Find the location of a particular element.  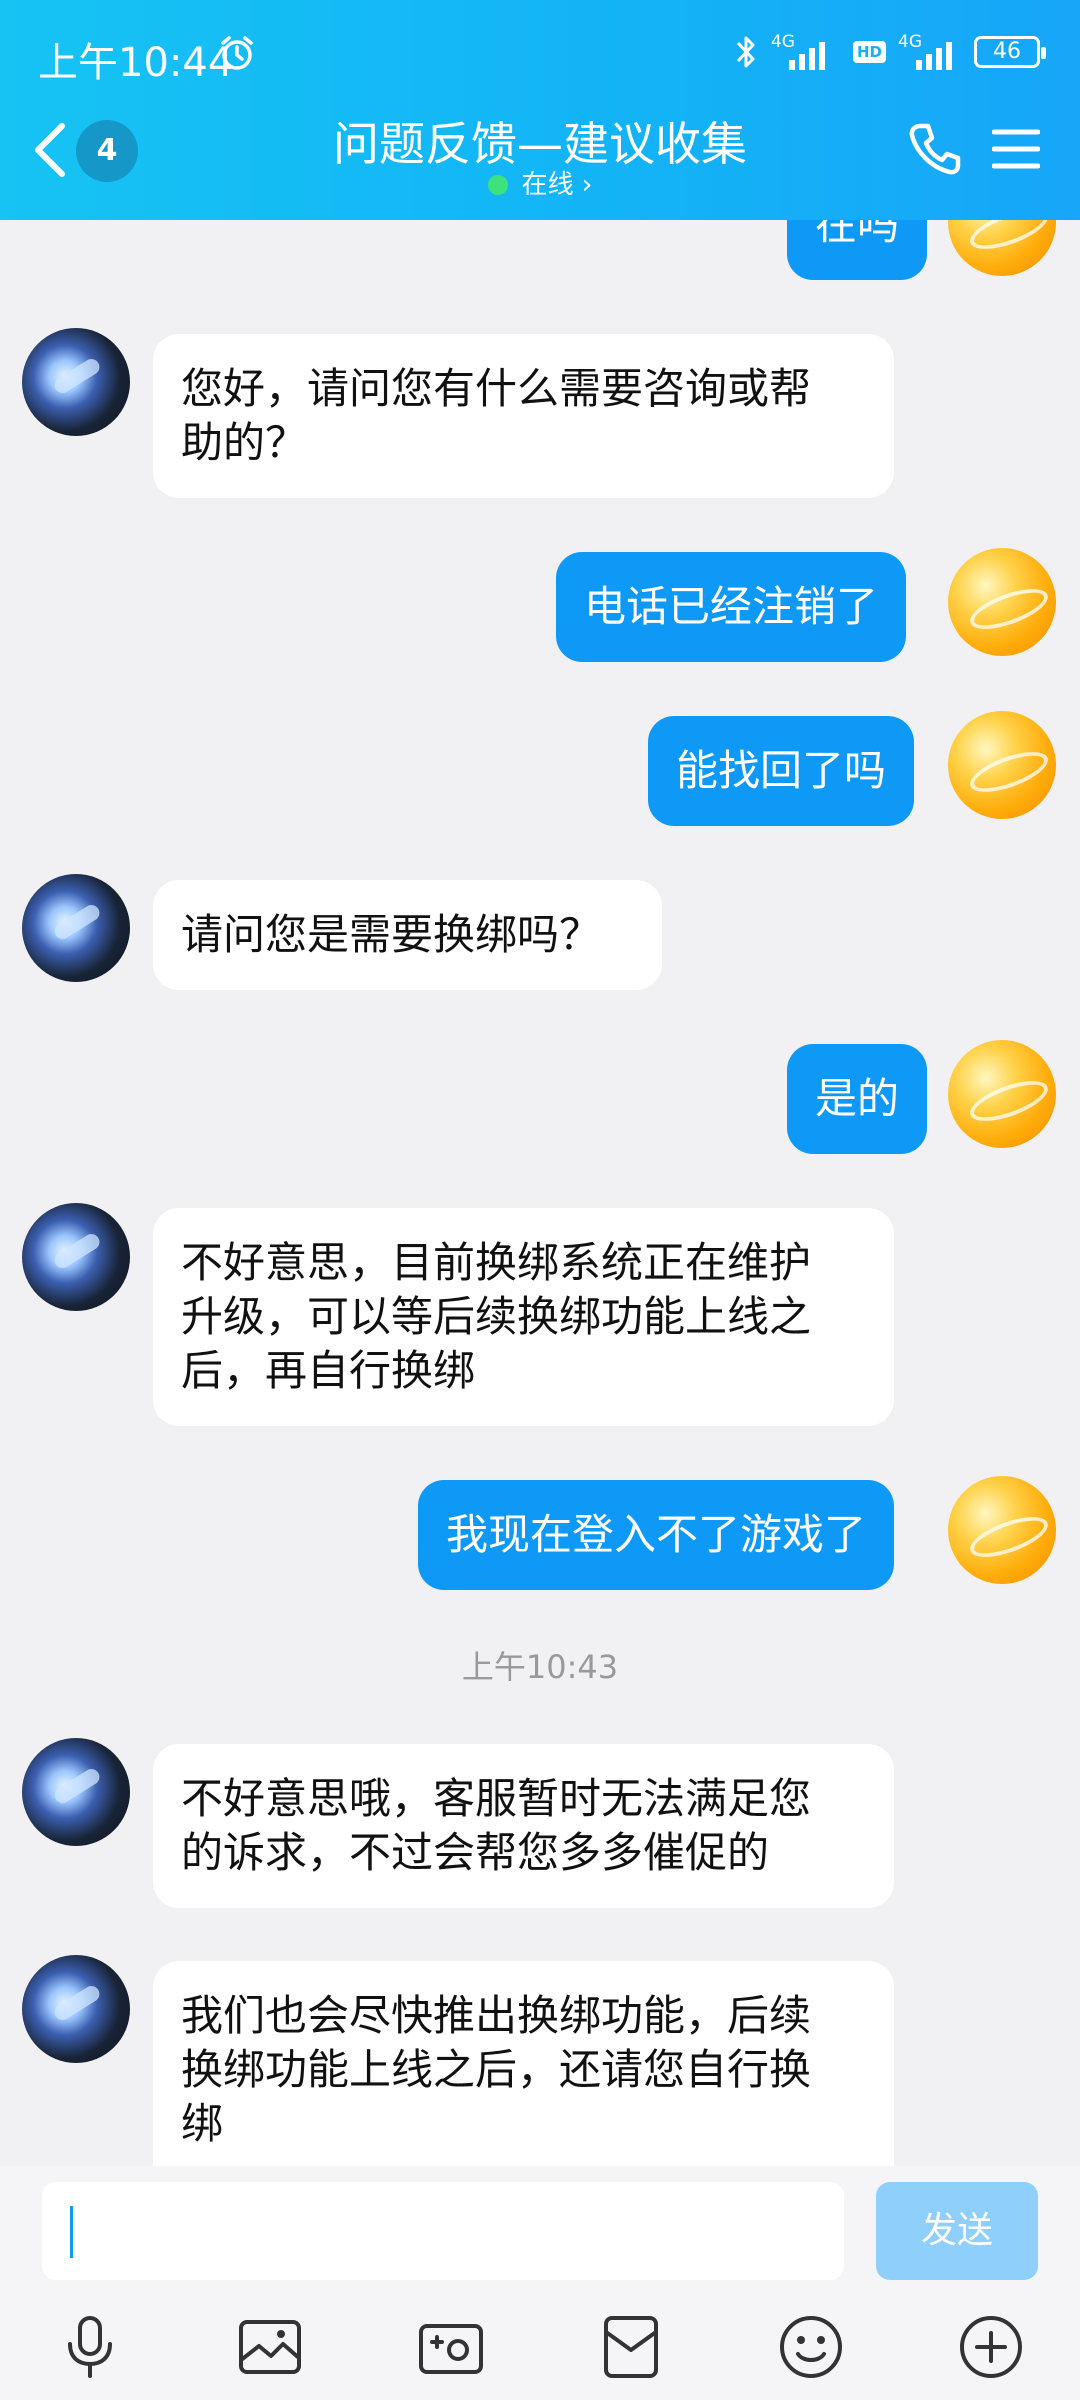

message-text: 是的 is located at coordinates (857, 1098).